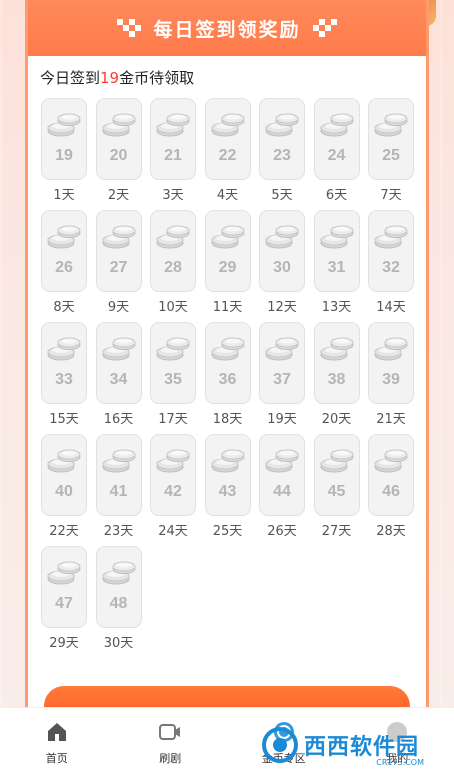 This screenshot has height=775, width=454. I want to click on day-item: 30 12天, so click(282, 264).